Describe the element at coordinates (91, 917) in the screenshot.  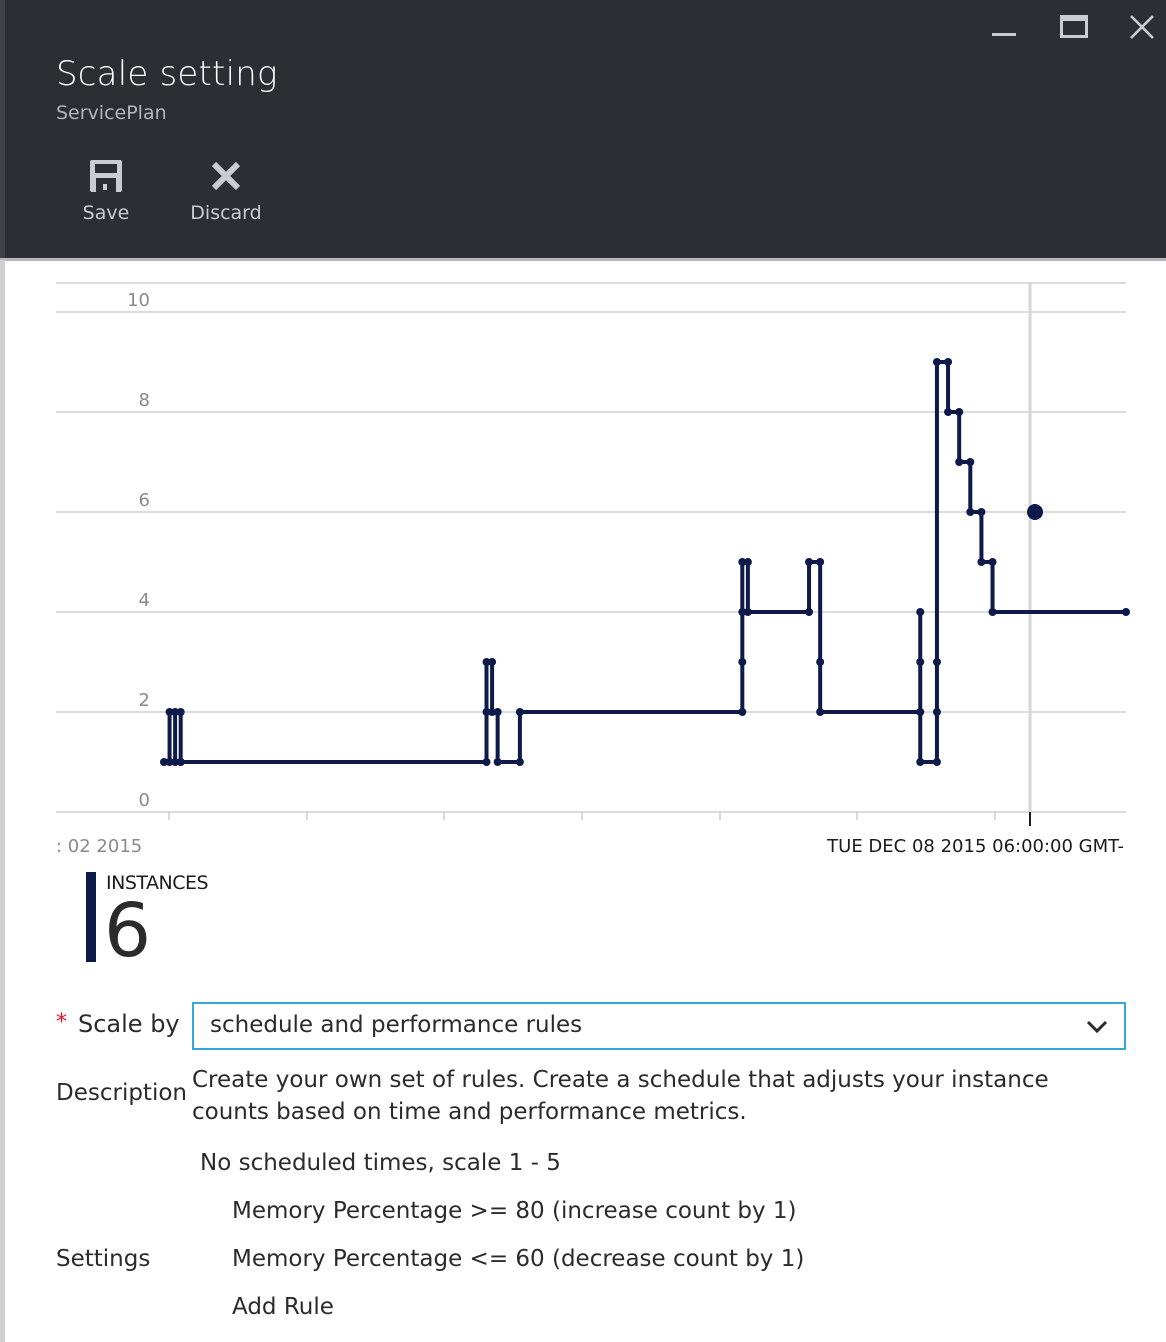
I see `instances-accent-bar` at that location.